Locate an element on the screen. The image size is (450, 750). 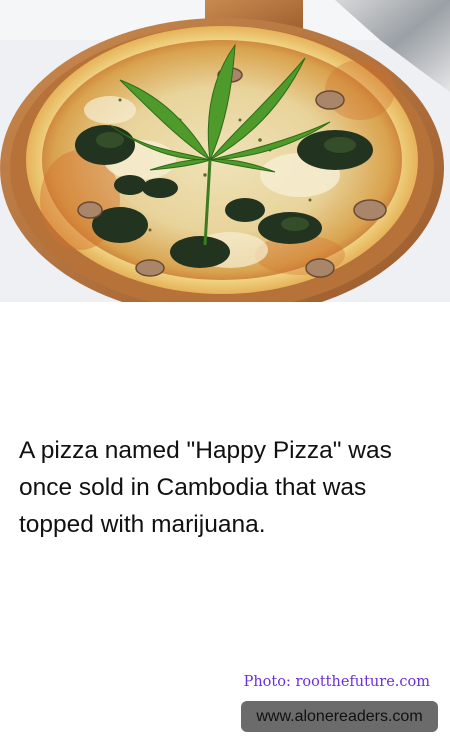
website-watermark: www.alonereaders.com is located at coordinates (339, 716).